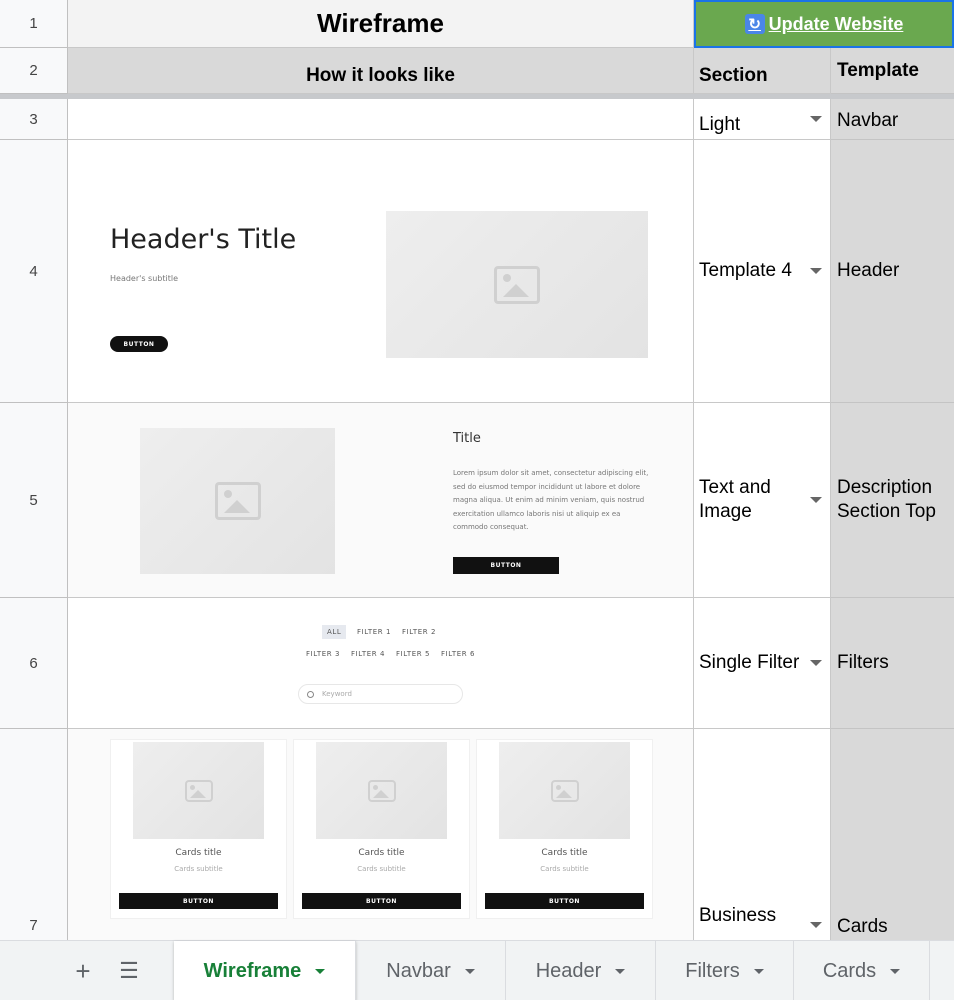  I want to click on keyword-placeholder: Keyword, so click(337, 694).